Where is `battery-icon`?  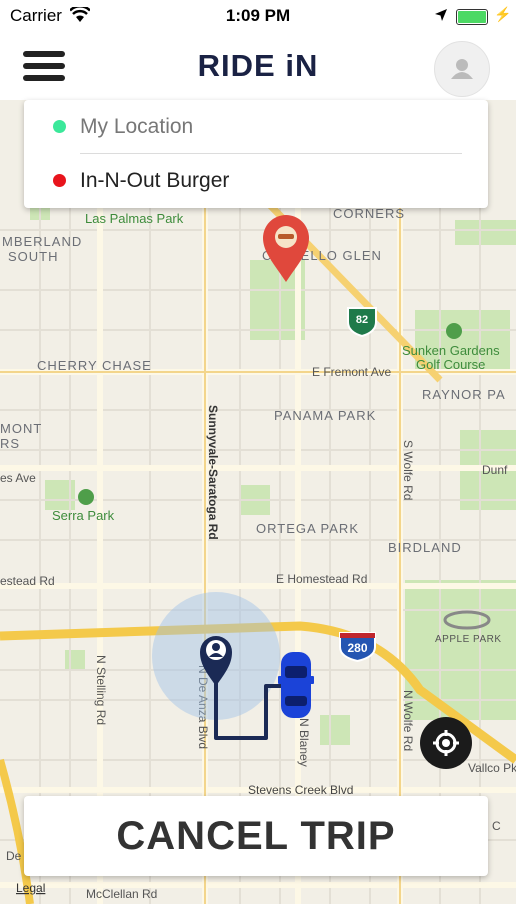 battery-icon is located at coordinates (472, 17).